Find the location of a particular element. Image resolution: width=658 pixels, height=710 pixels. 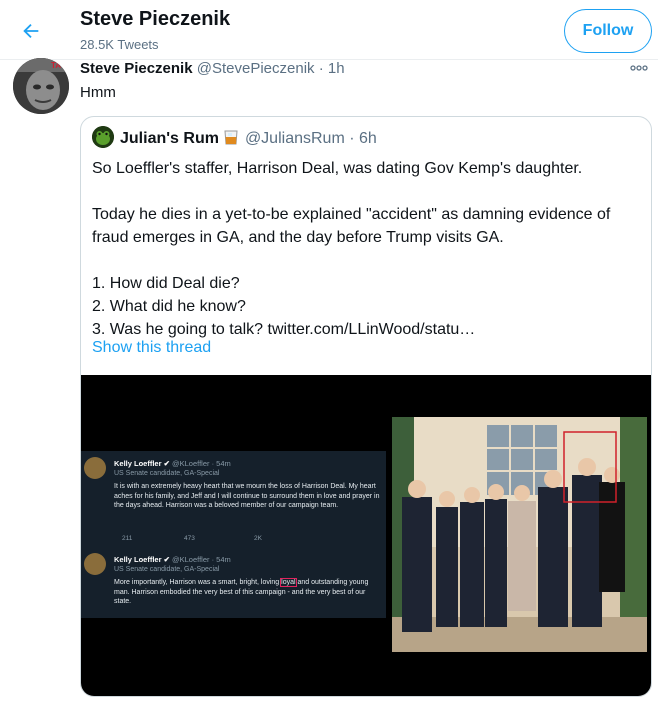

quote-avatar is located at coordinates (103, 137).